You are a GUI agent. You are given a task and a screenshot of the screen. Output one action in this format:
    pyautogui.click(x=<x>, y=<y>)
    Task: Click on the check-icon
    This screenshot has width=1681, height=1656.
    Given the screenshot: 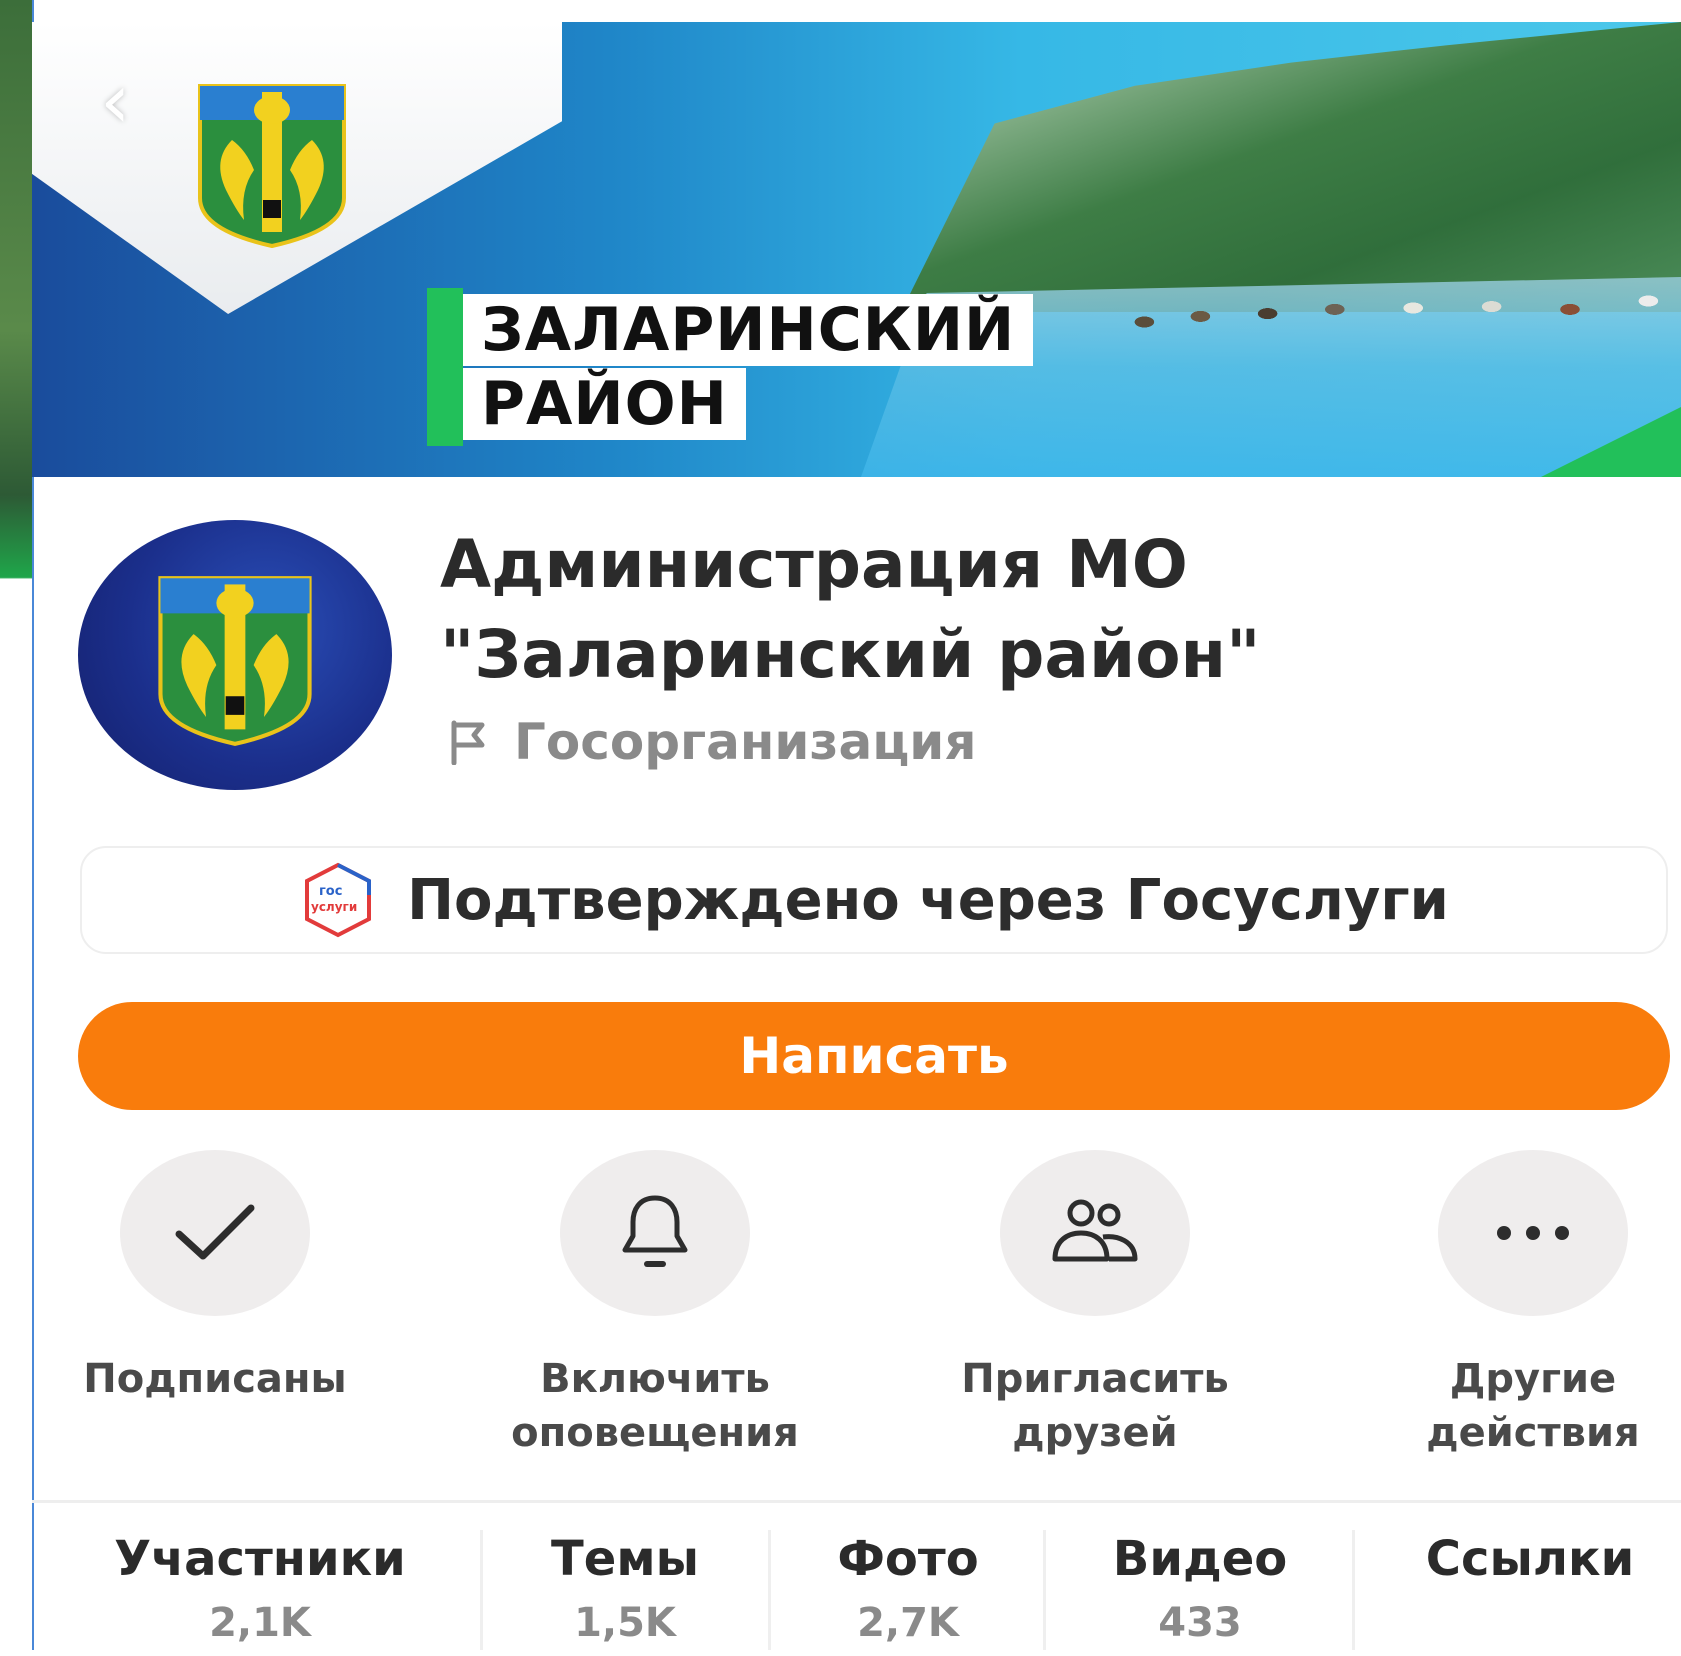 What is the action you would take?
    pyautogui.click(x=215, y=1232)
    